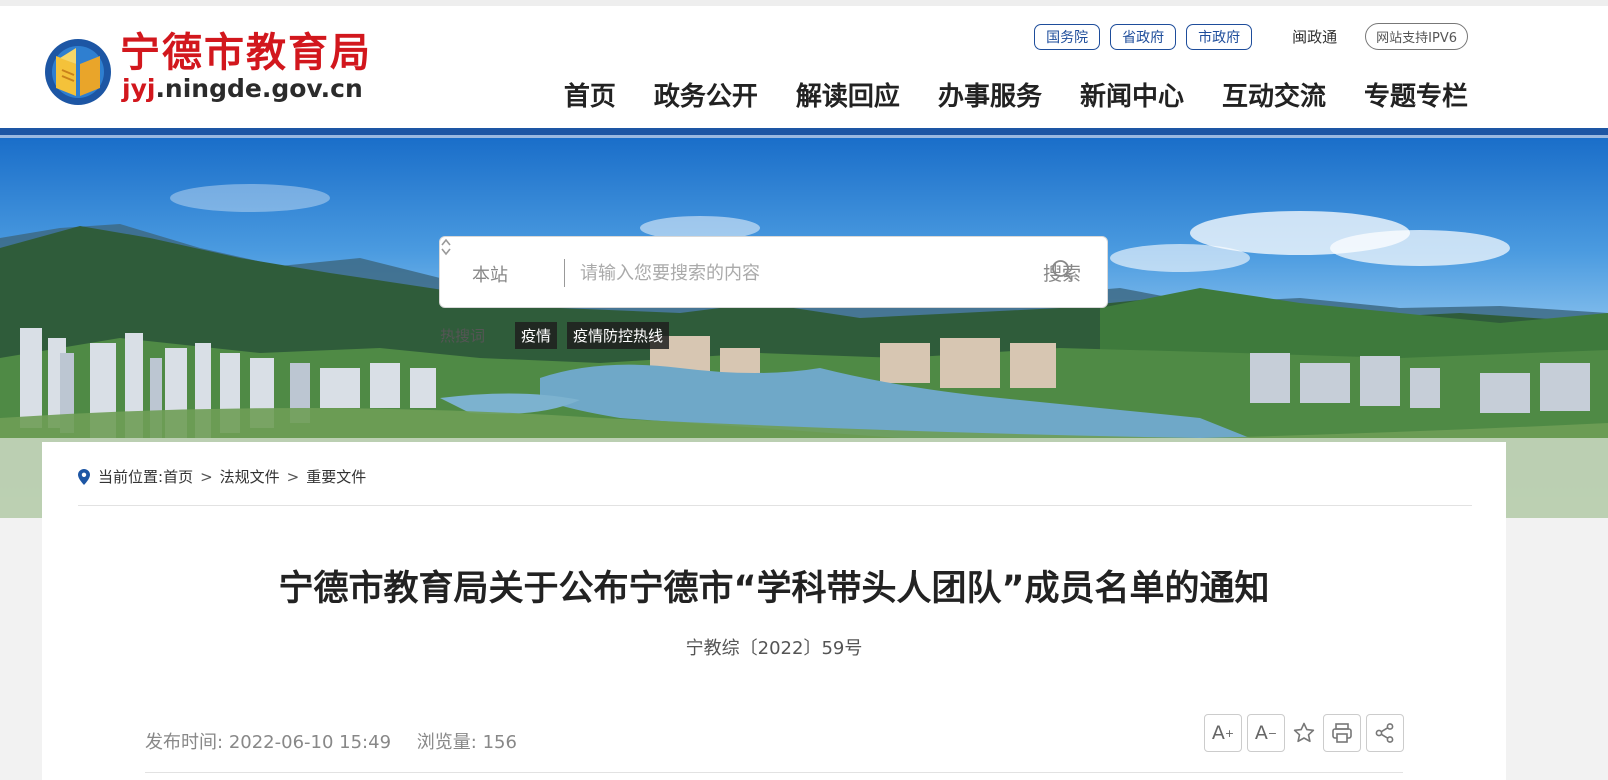 This screenshot has height=780, width=1608. I want to click on search-box: 本站 搜索, so click(773, 272).